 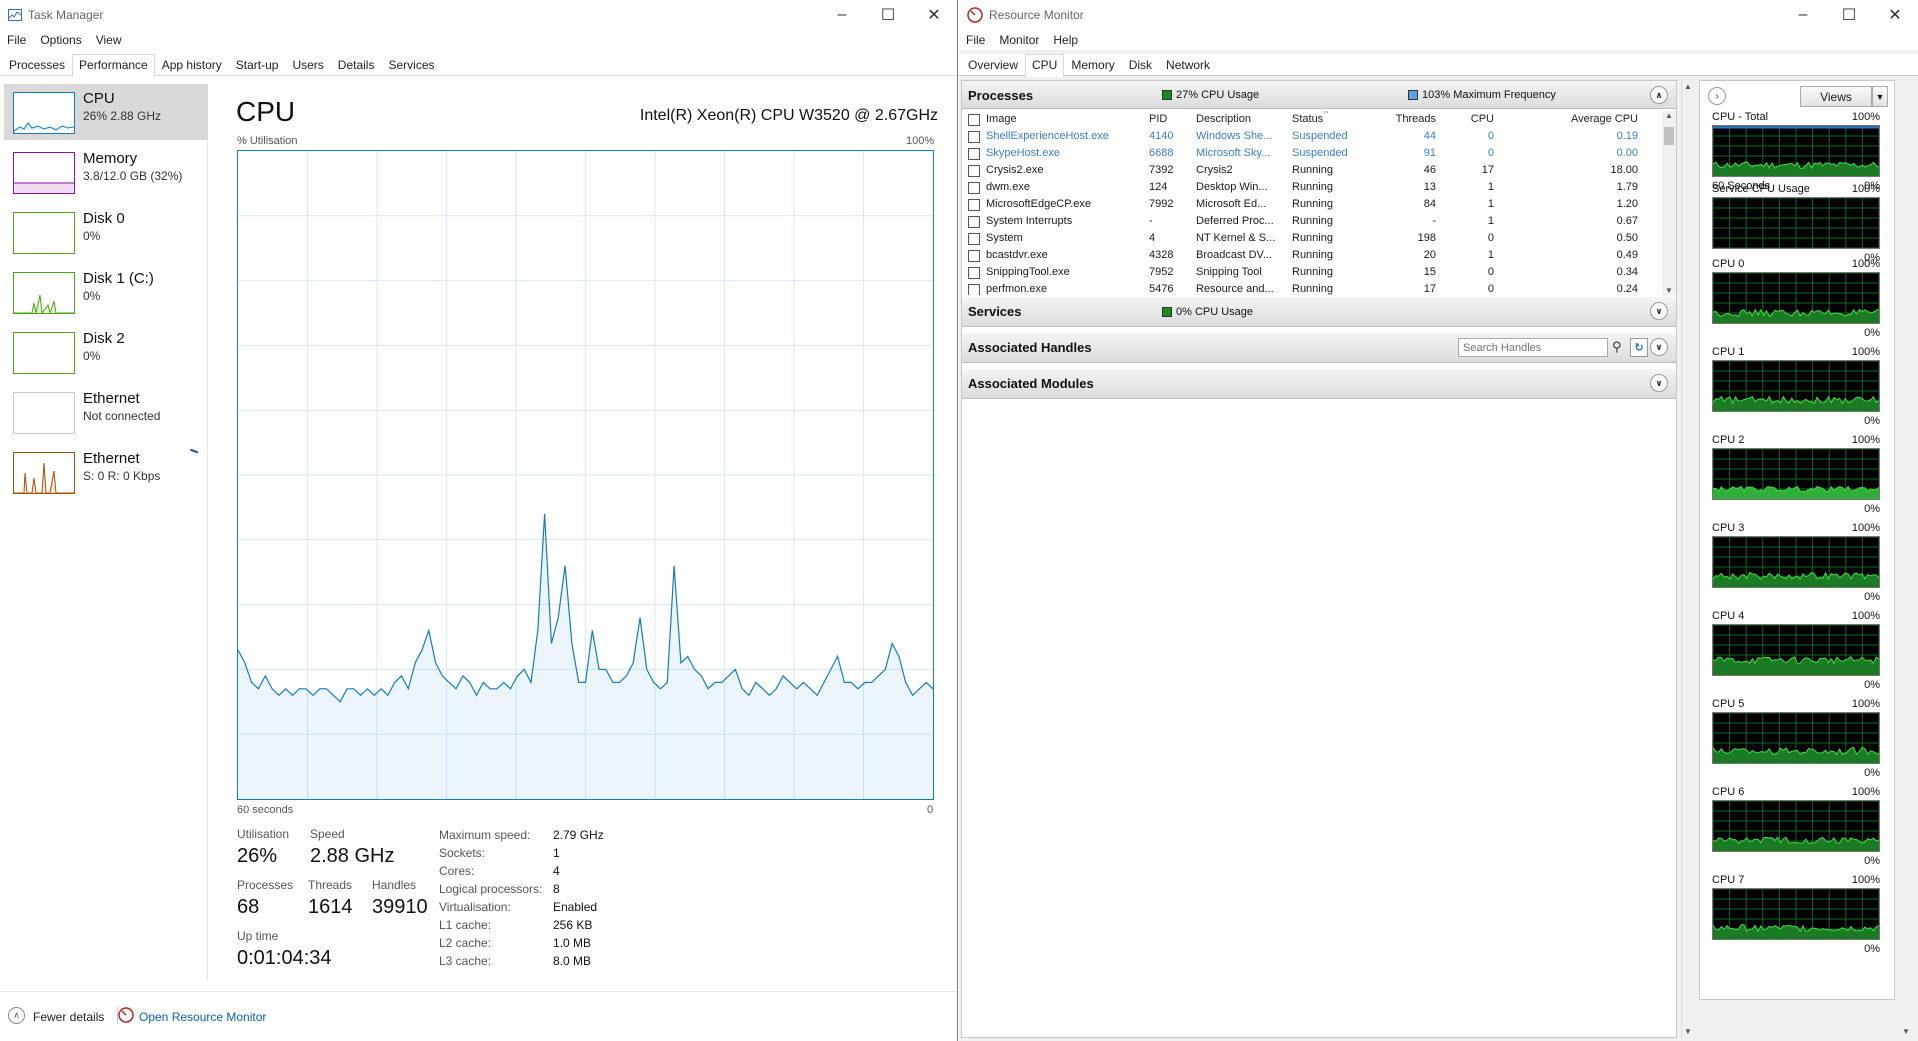 What do you see at coordinates (106, 232) in the screenshot?
I see `sidebar-item-disk-0: Disk 0 0%` at bounding box center [106, 232].